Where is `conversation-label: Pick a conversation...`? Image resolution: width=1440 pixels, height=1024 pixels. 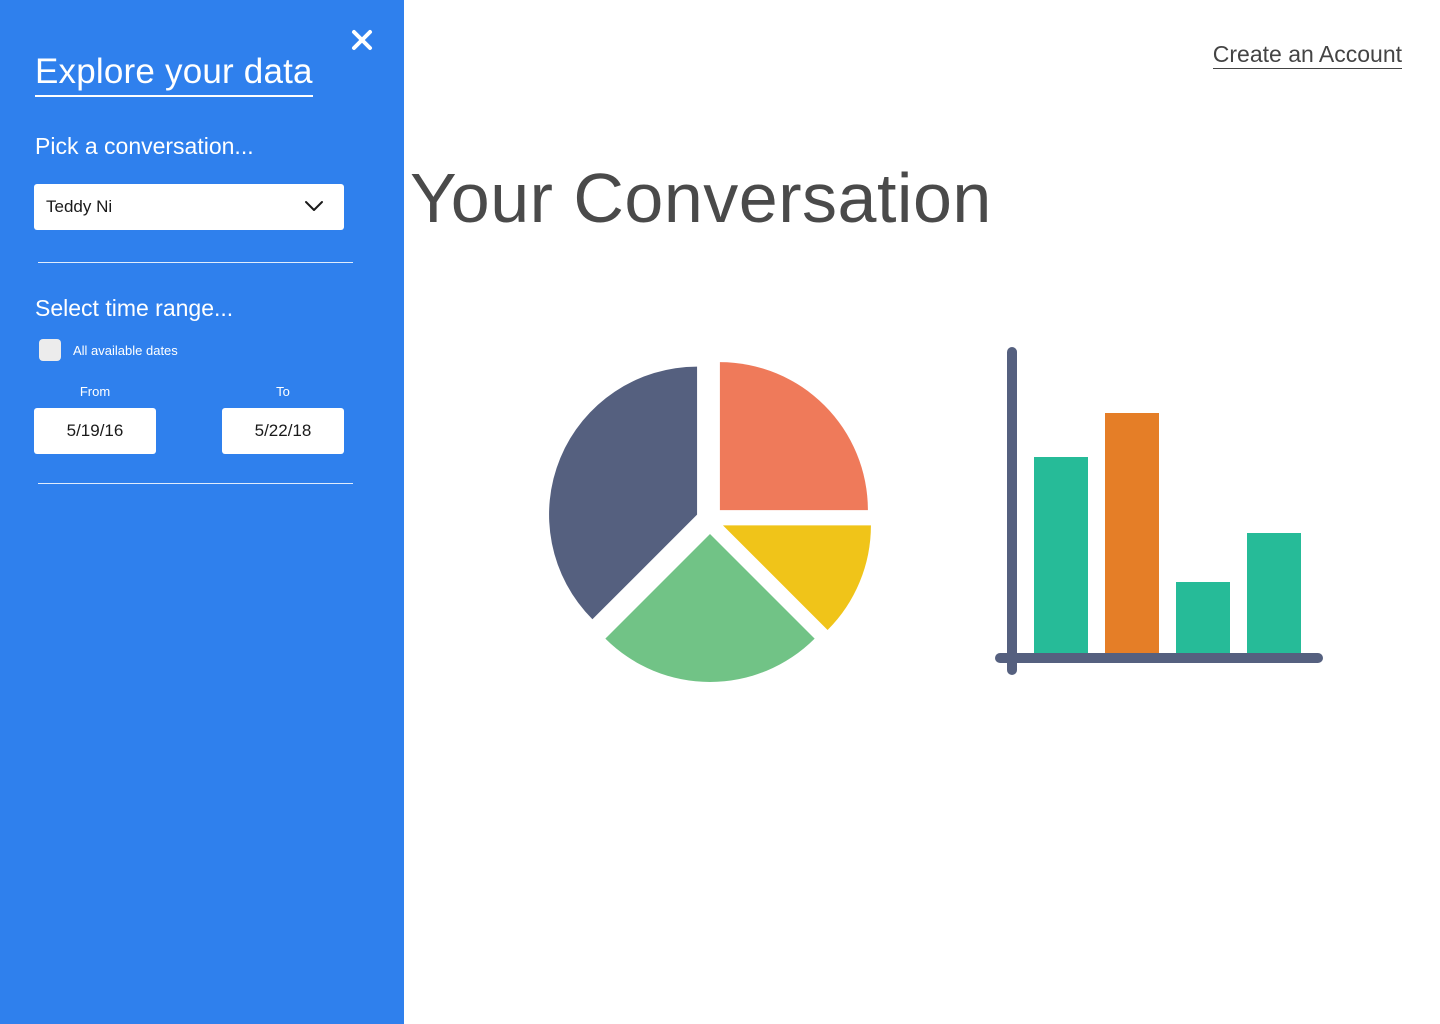 conversation-label: Pick a conversation... is located at coordinates (144, 146).